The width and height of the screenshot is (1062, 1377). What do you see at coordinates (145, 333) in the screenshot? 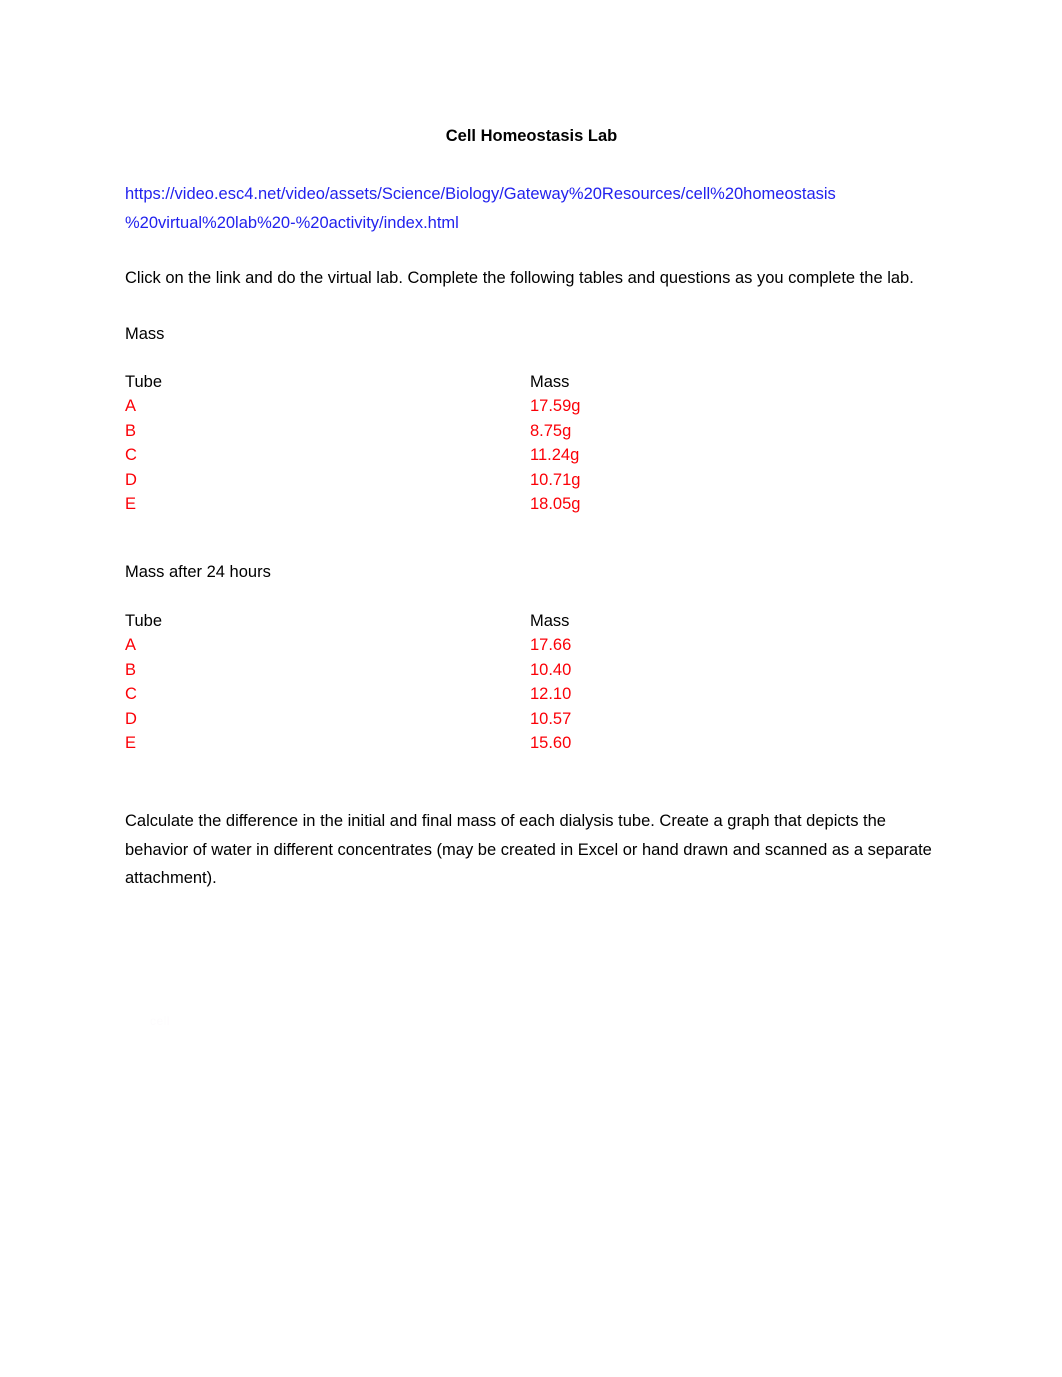
I see `section-label-mass: Mass` at bounding box center [145, 333].